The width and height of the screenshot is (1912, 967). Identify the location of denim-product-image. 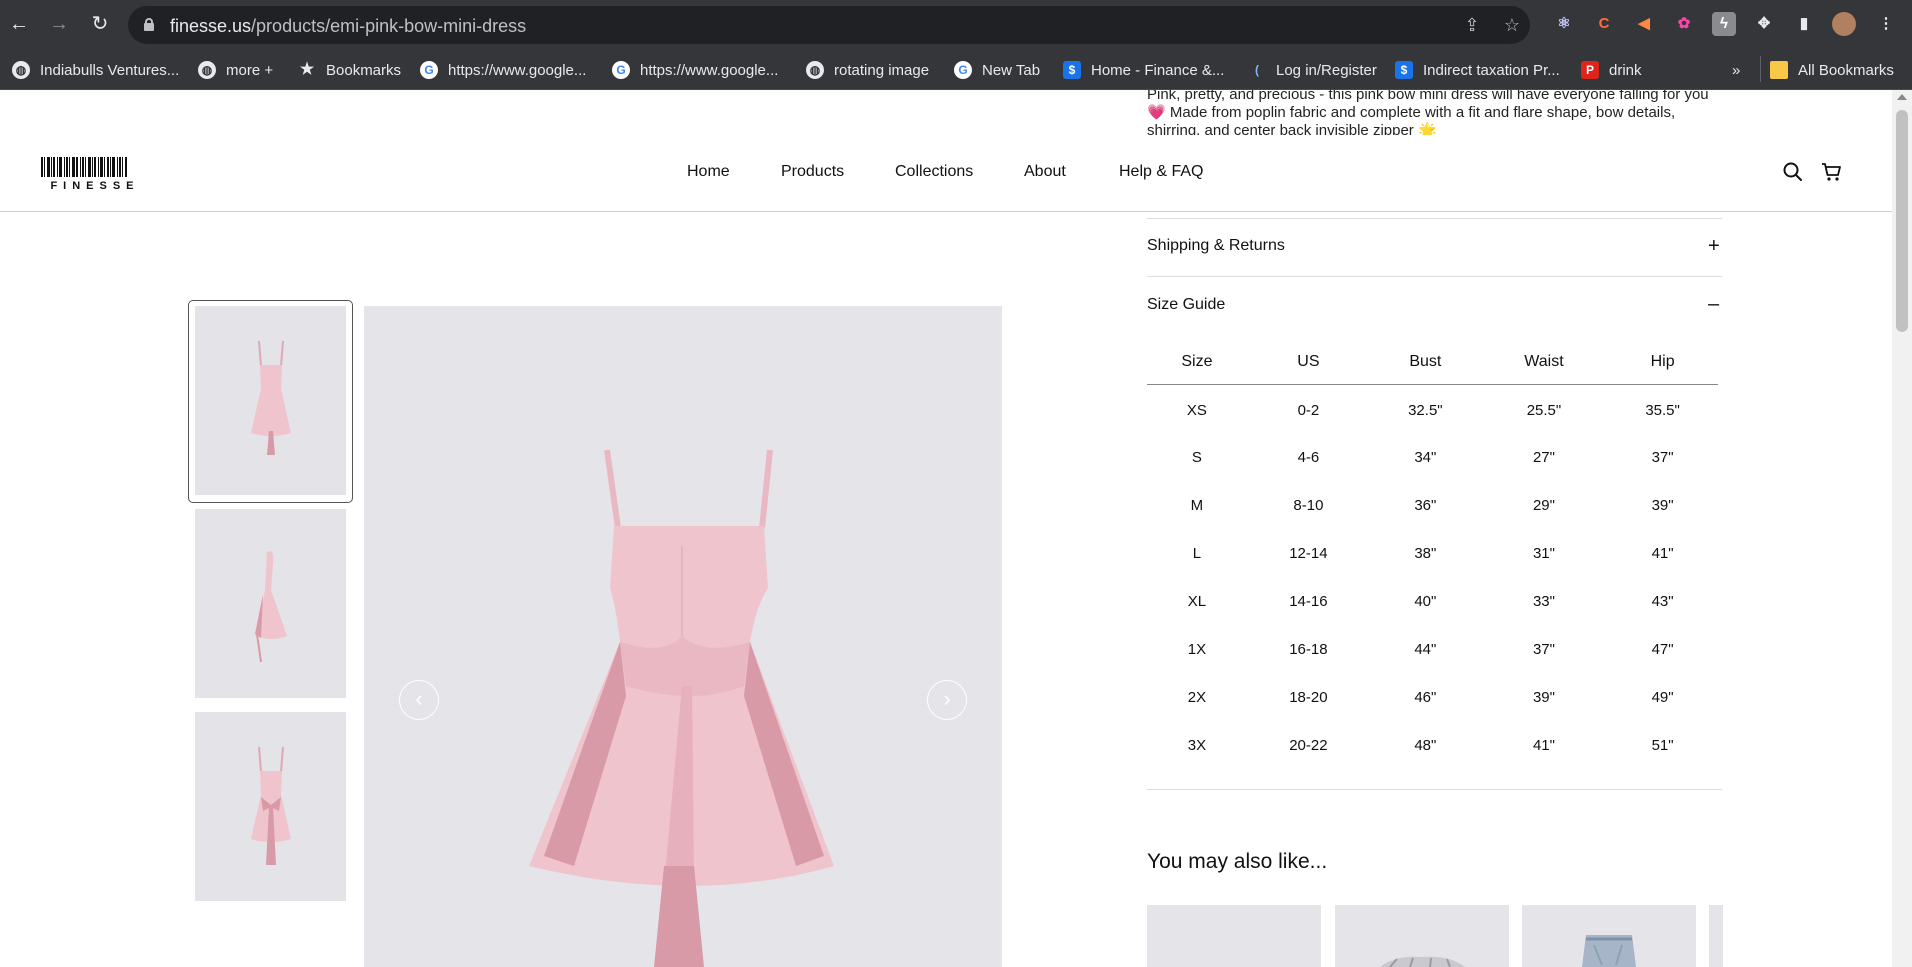
(1609, 951).